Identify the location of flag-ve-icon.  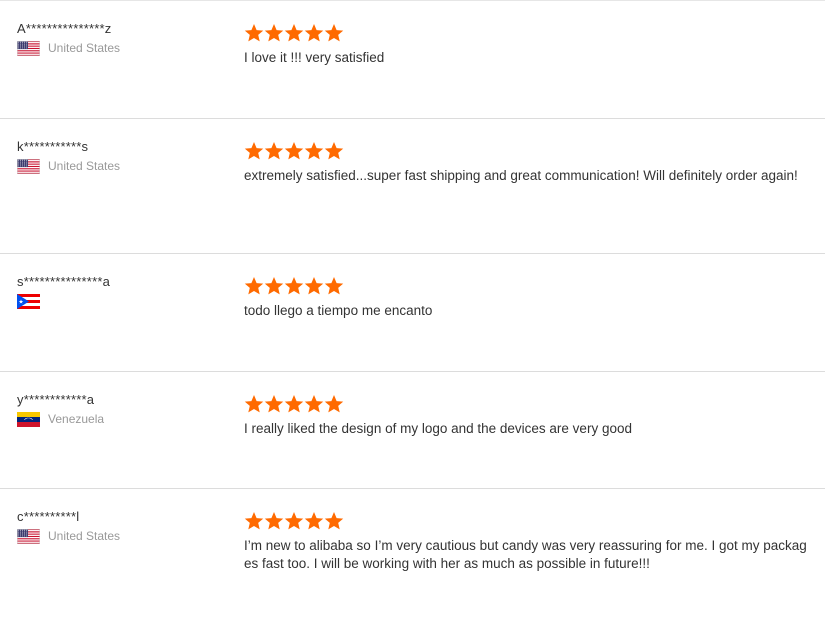
(28, 419).